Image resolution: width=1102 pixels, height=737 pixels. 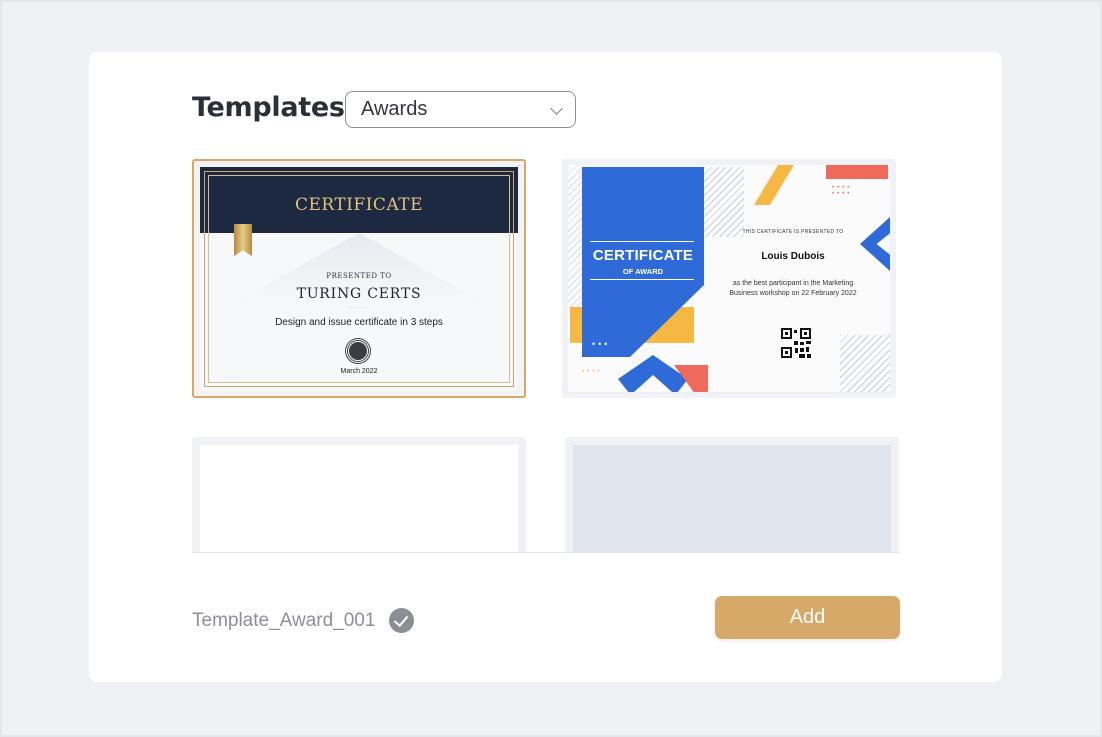 What do you see at coordinates (556, 108) in the screenshot?
I see `chevron-down-icon` at bounding box center [556, 108].